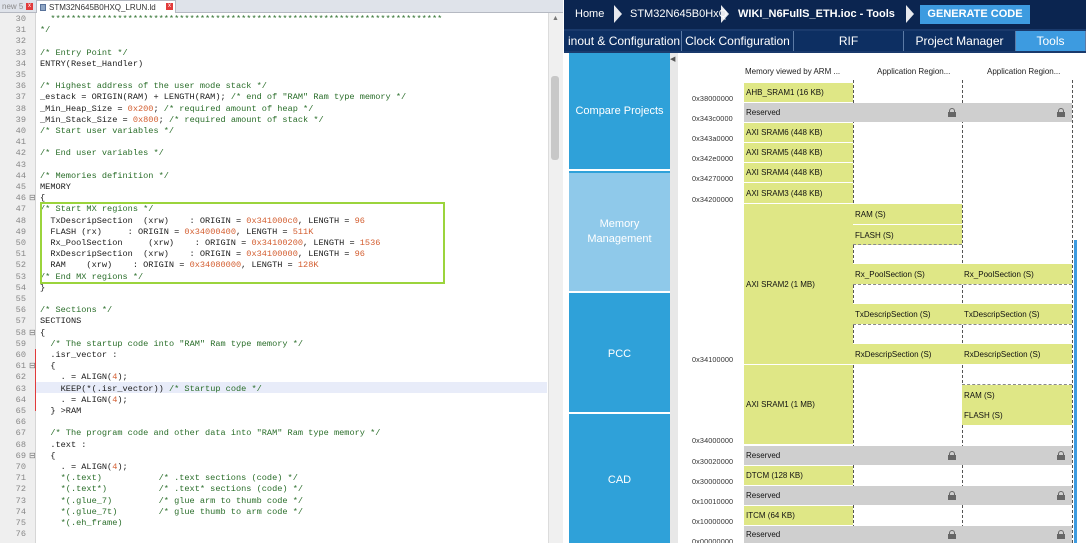 The image size is (1086, 543). Describe the element at coordinates (763, 112) in the screenshot. I see `region-label: Reserved` at that location.